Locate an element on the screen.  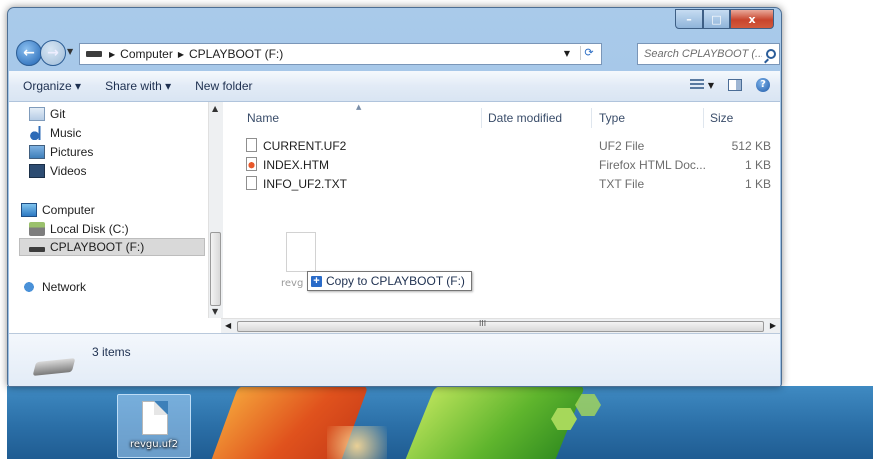
computer-icon is located at coordinates (29, 210).